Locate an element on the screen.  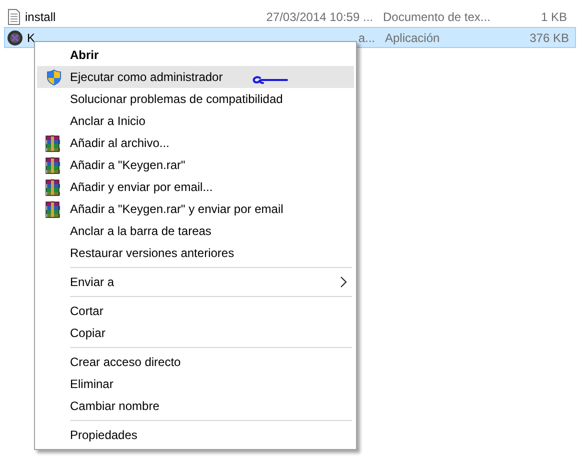
disc-icon is located at coordinates (15, 38).